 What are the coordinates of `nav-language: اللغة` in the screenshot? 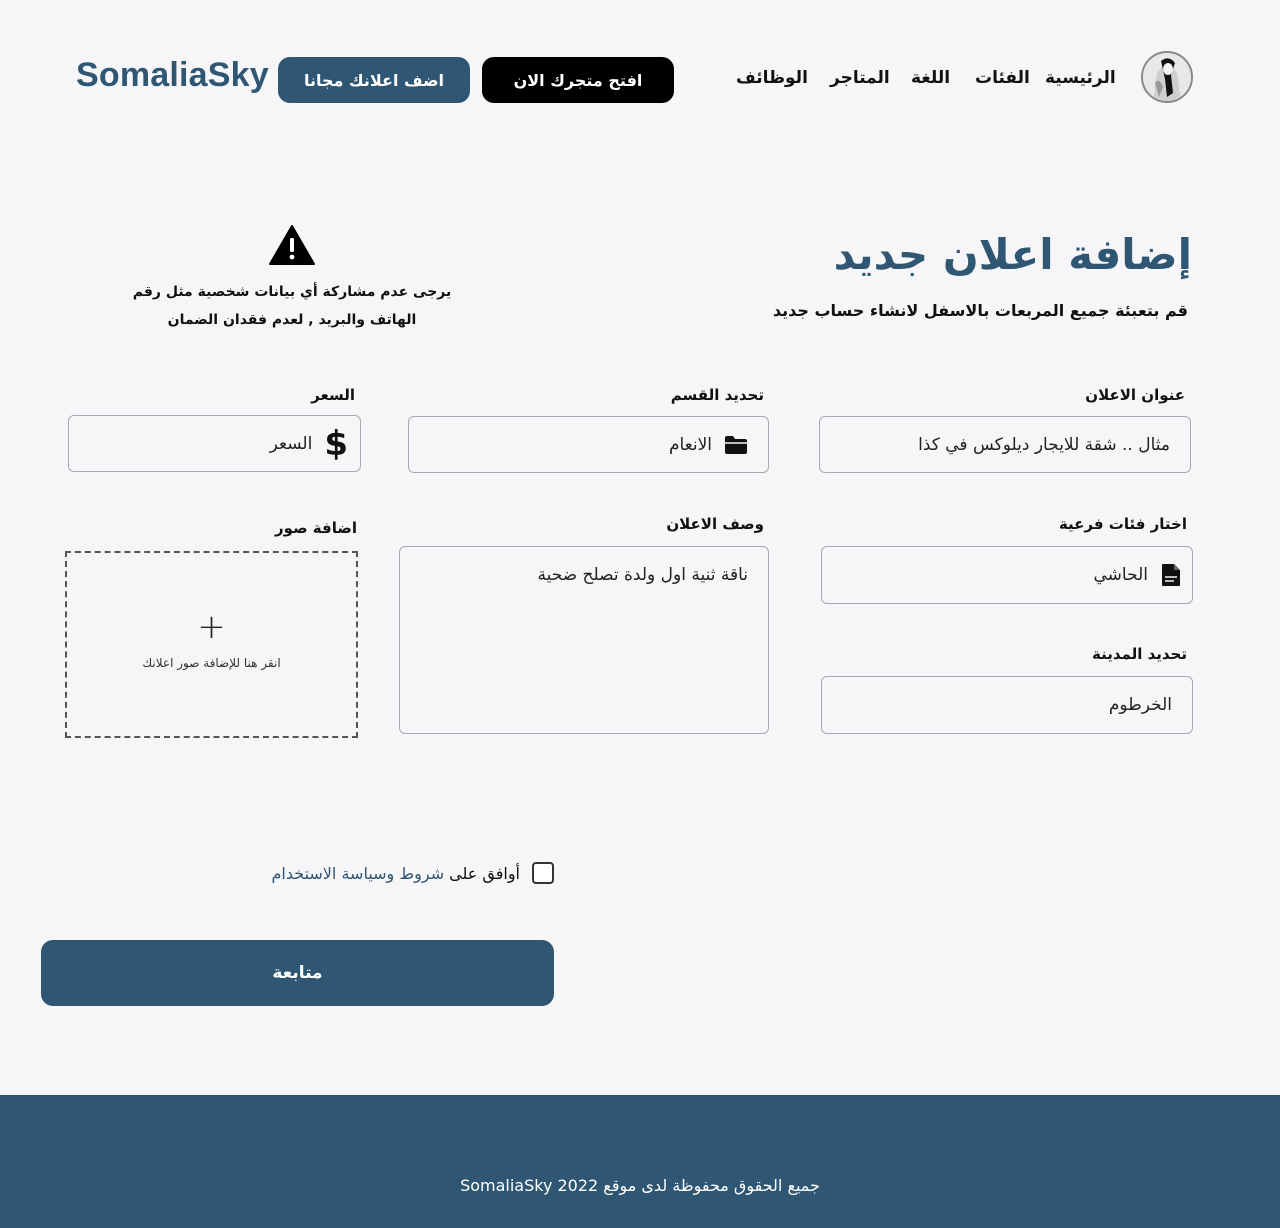 It's located at (930, 78).